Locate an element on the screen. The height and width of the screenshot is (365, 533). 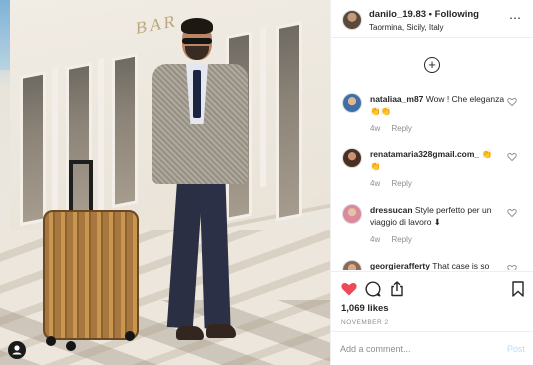
comment-username: renatamaria328gmail.com_ is located at coordinates (424, 154).